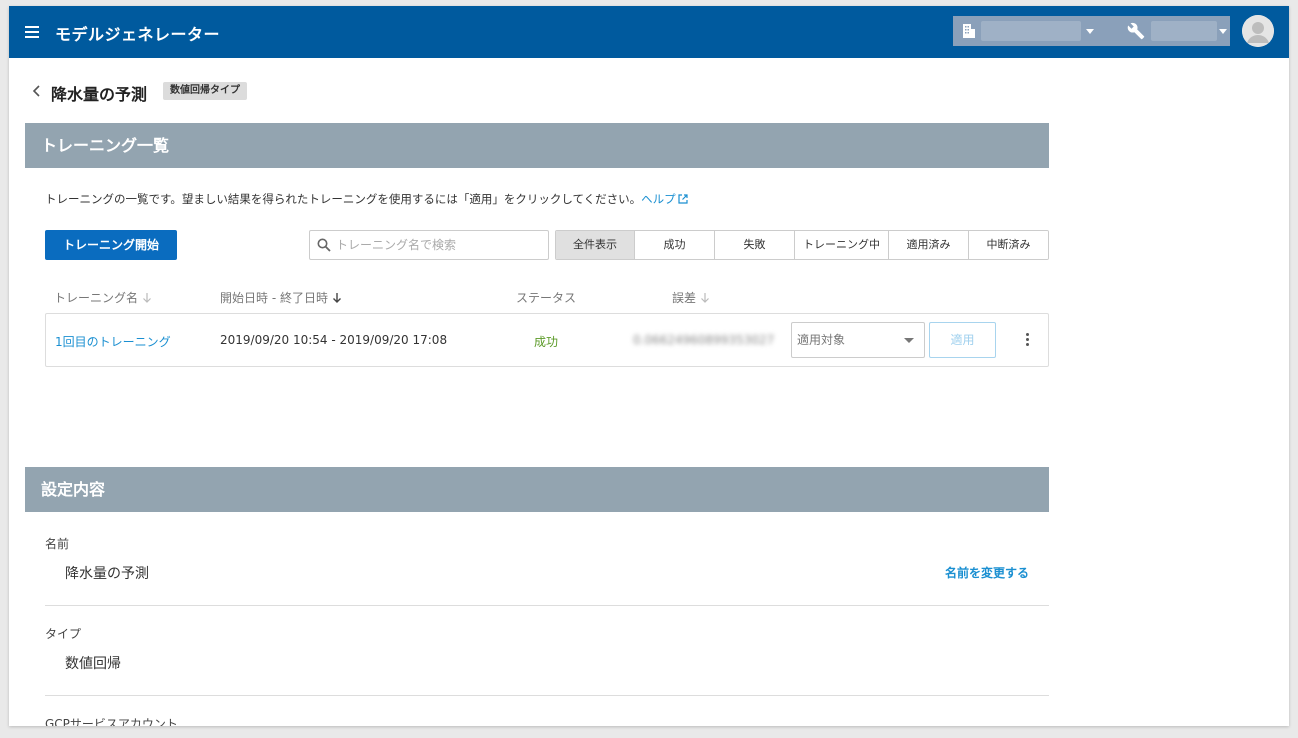 The image size is (1298, 738). I want to click on status-filter-group: 全件表示 成功 失敗 トレーニング中 適用済み 中断済み, so click(802, 245).